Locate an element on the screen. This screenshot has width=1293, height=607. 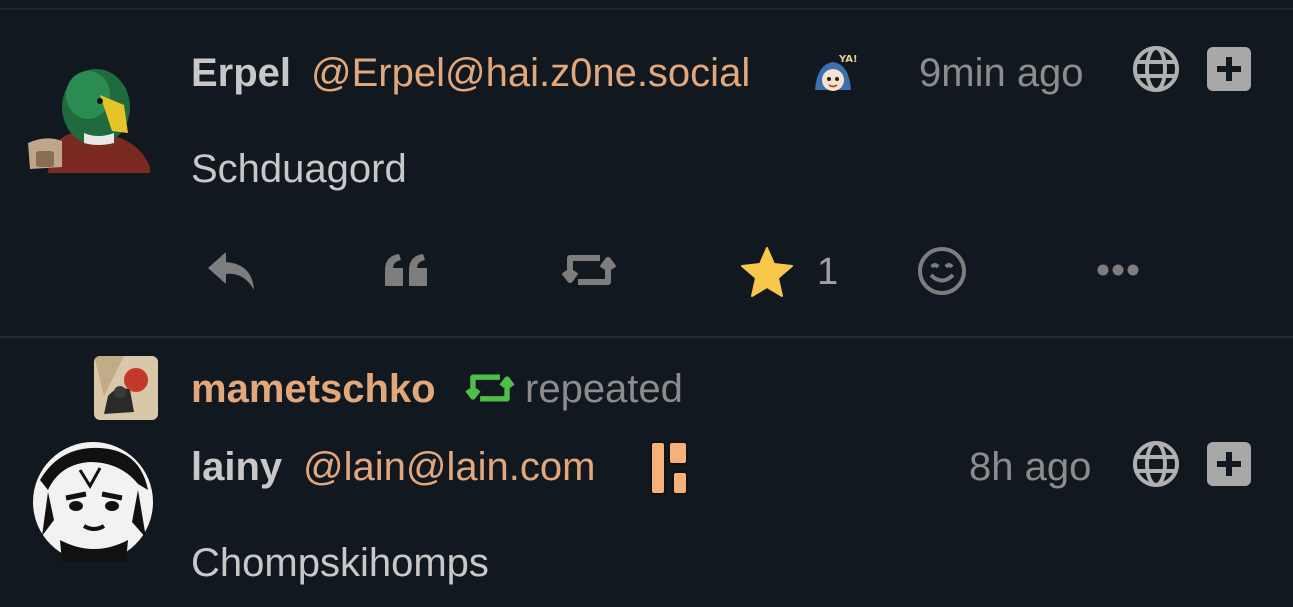
more-options-icon is located at coordinates (1118, 270).